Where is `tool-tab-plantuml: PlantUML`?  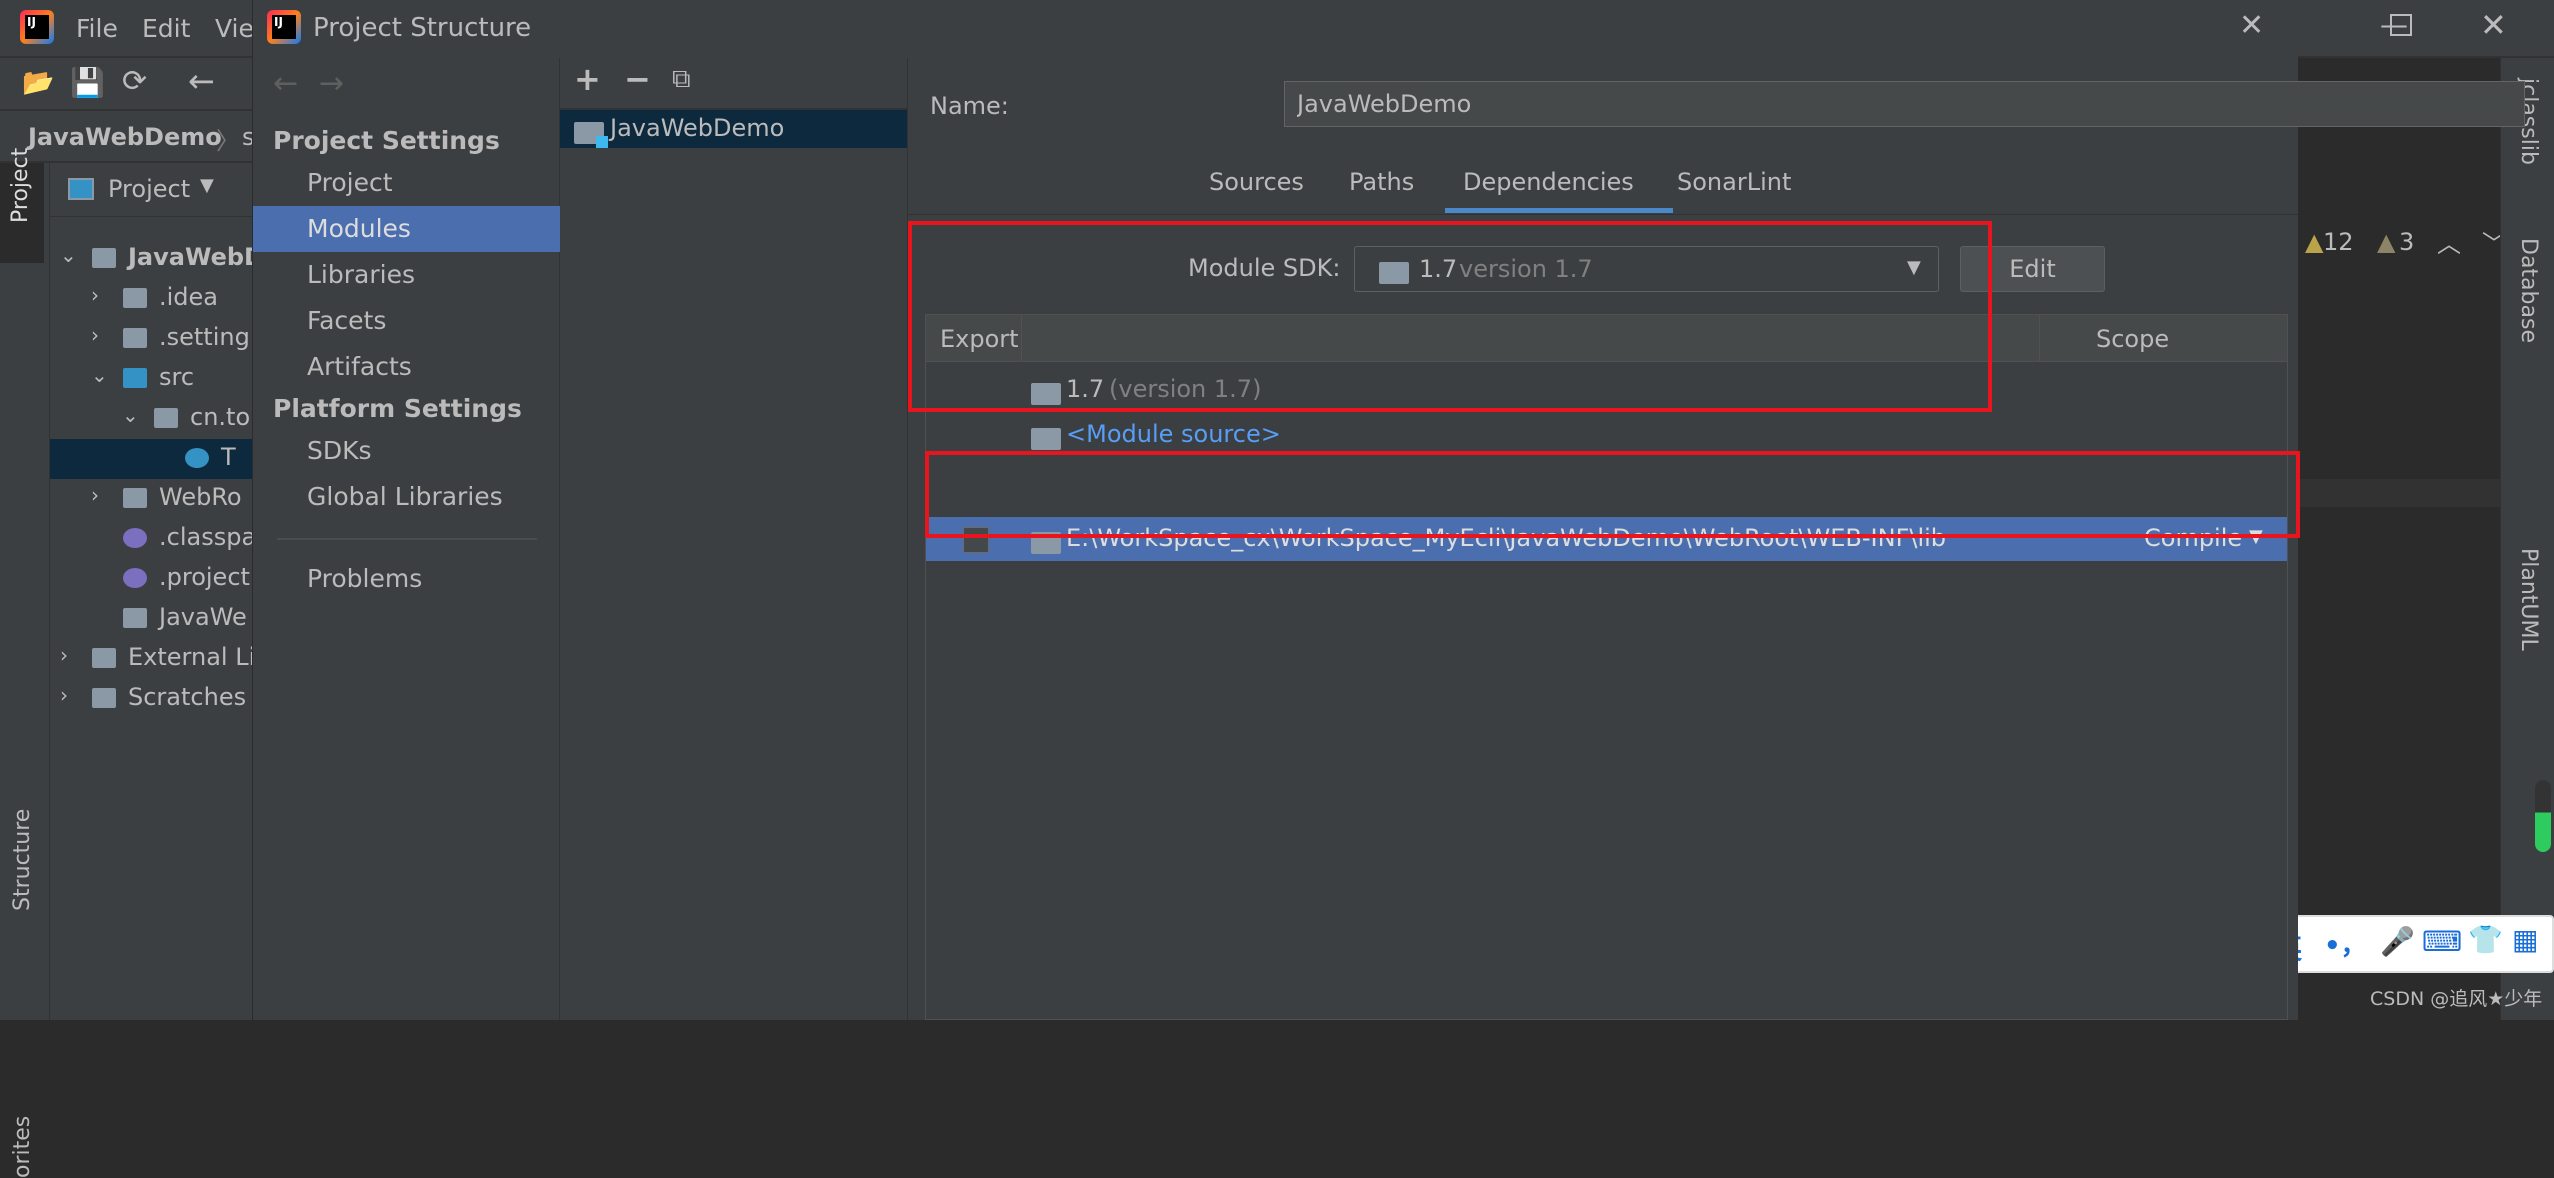
tool-tab-plantuml: PlantUML is located at coordinates (2528, 599).